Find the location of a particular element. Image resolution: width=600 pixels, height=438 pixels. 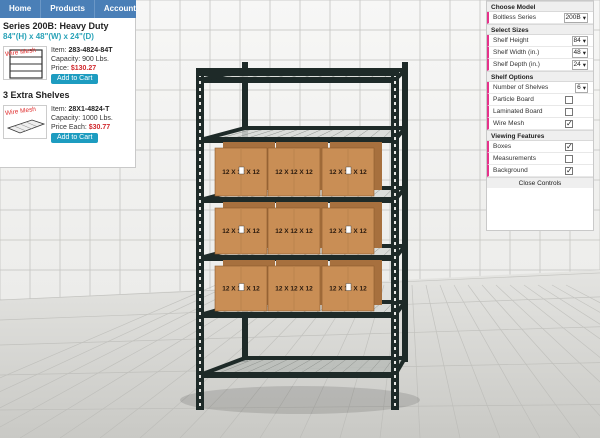

back-beam is located at coordinates (325, 358).